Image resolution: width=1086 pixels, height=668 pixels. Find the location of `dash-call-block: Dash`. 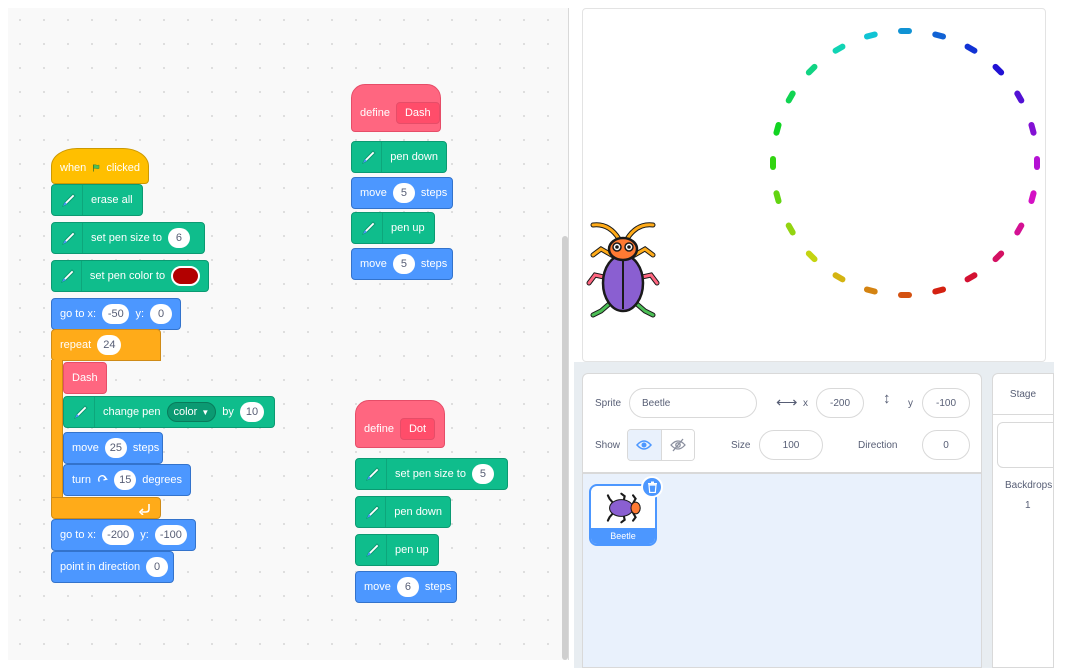

dash-call-block: Dash is located at coordinates (85, 378).